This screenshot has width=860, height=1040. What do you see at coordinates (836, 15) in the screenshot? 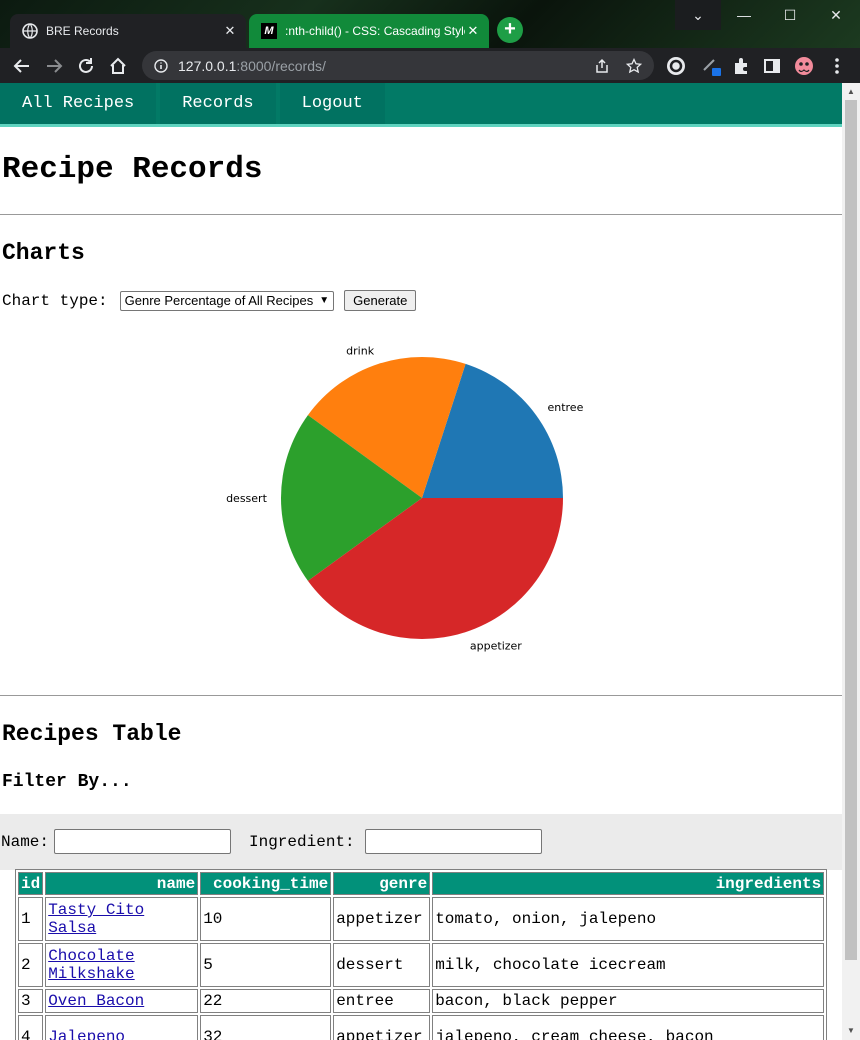
I see `close-window-icon: ✕` at bounding box center [836, 15].